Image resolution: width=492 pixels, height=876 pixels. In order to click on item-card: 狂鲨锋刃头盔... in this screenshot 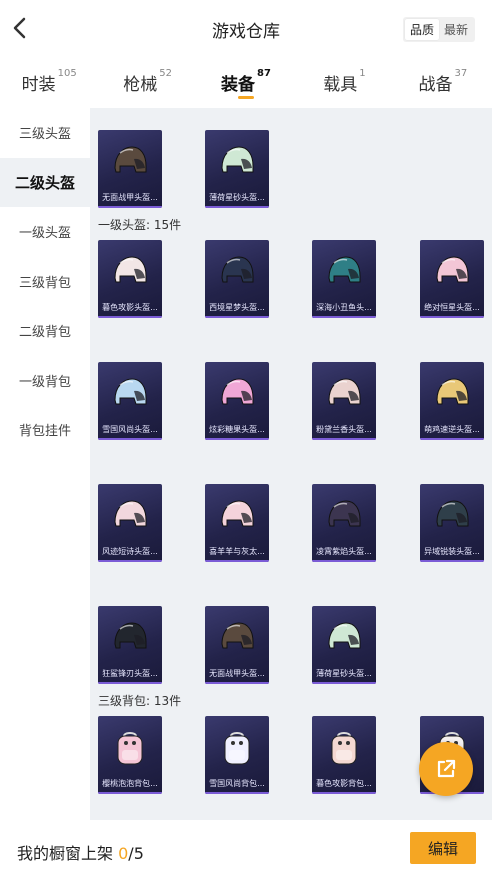, I will do `click(130, 645)`.